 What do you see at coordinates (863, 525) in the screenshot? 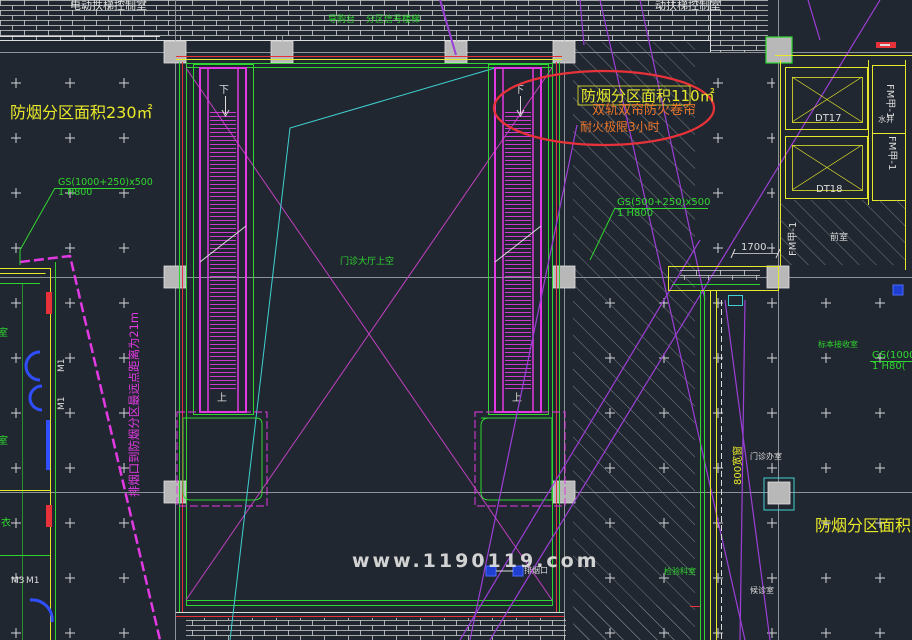
I see `smoke-zone-label-right: 防烟分区面积140㎡` at bounding box center [863, 525].